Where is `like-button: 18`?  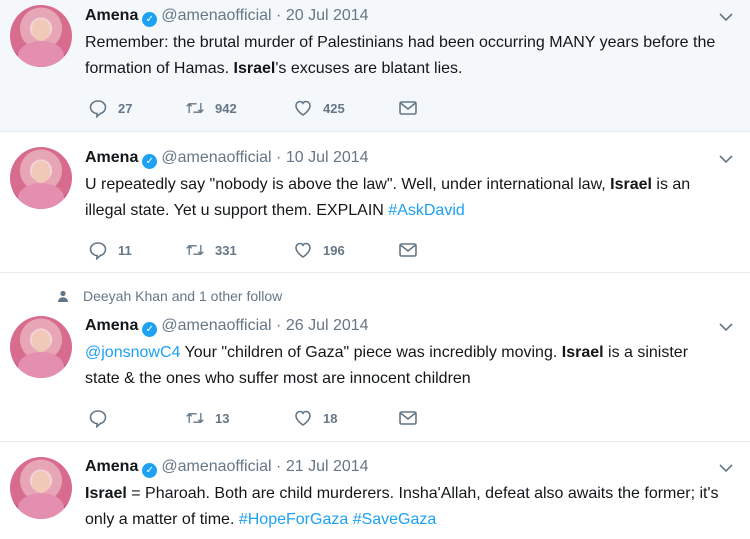 like-button: 18 is located at coordinates (315, 418).